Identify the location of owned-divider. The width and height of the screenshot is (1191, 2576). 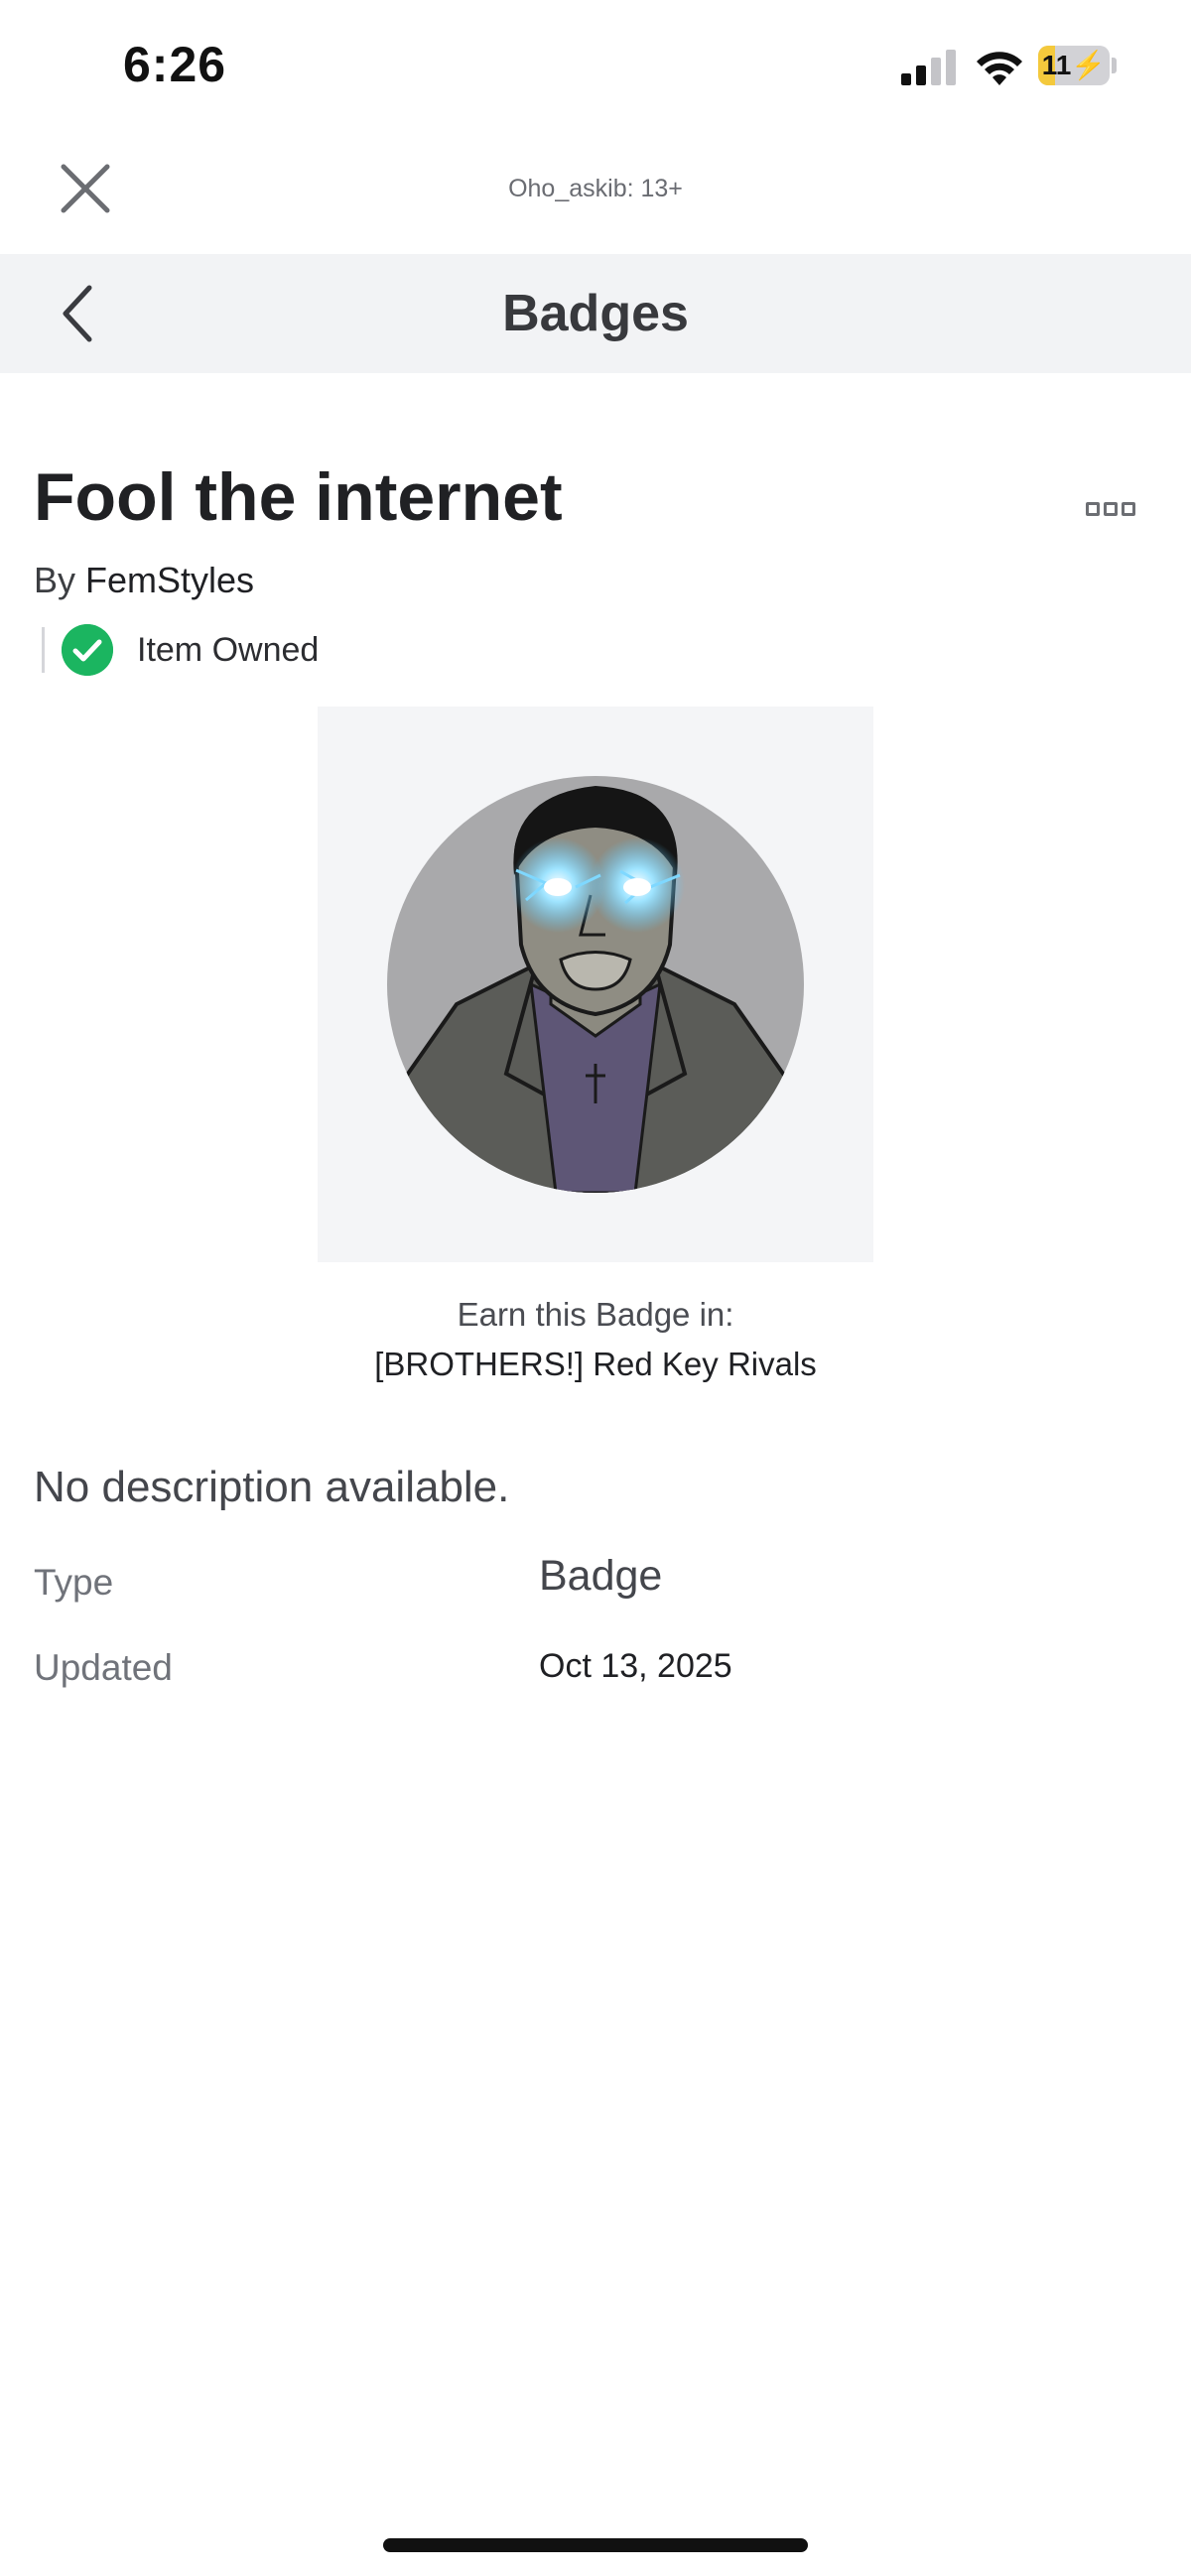
(44, 650).